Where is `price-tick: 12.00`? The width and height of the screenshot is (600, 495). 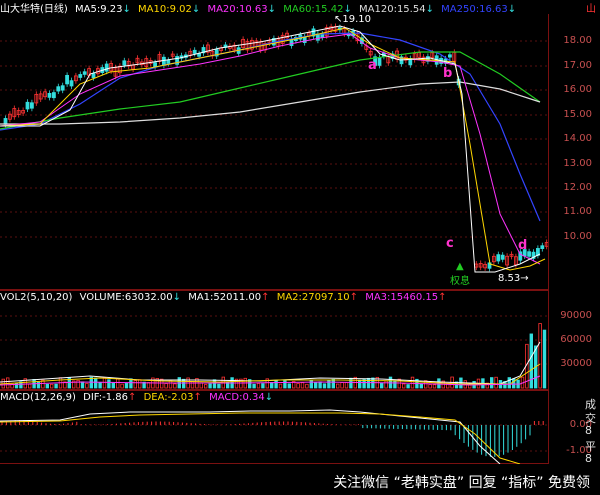 price-tick: 12.00 is located at coordinates (577, 187).